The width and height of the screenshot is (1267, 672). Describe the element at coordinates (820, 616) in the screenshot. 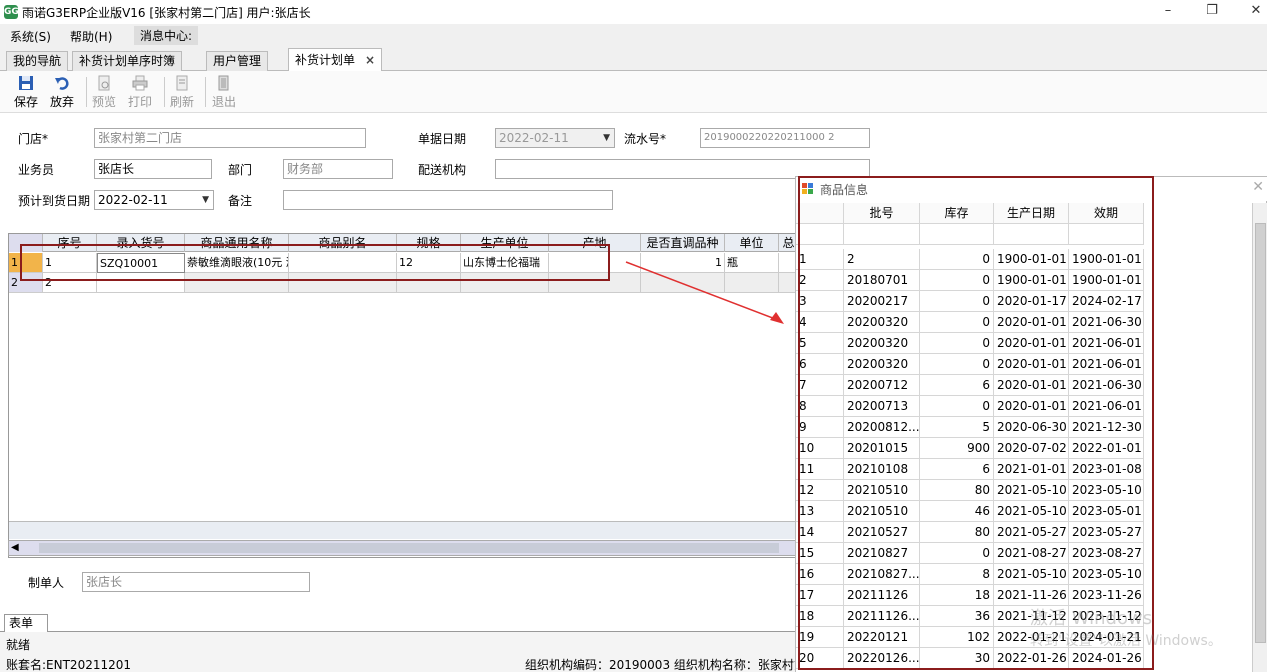

I see `cell-row-index: 18` at that location.